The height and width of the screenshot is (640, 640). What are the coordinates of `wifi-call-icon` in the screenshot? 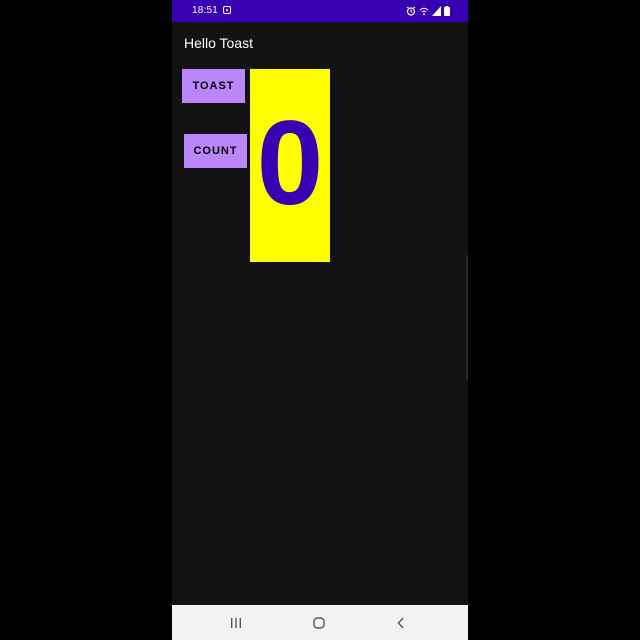 It's located at (424, 11).